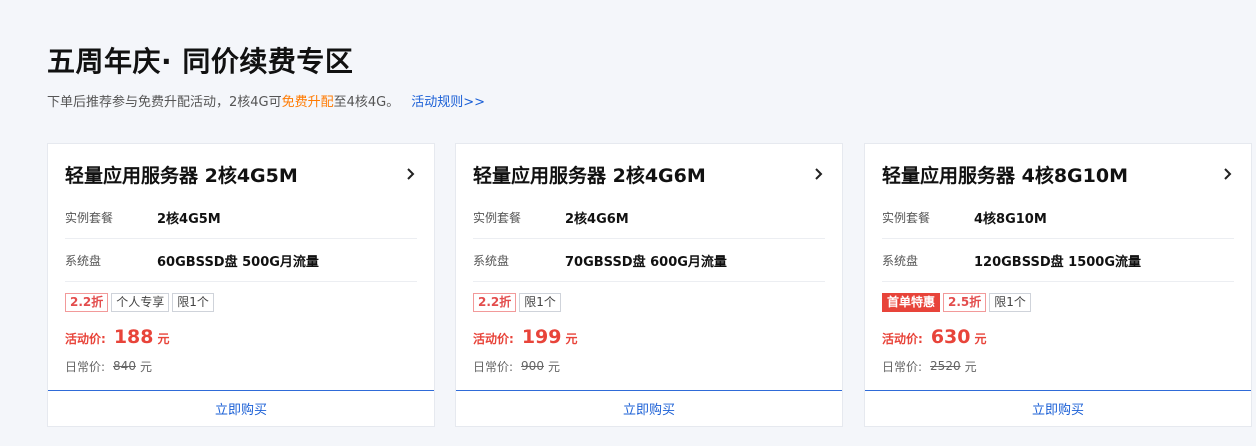  Describe the element at coordinates (1010, 219) in the screenshot. I see `instance-value: 4核8G10M` at that location.